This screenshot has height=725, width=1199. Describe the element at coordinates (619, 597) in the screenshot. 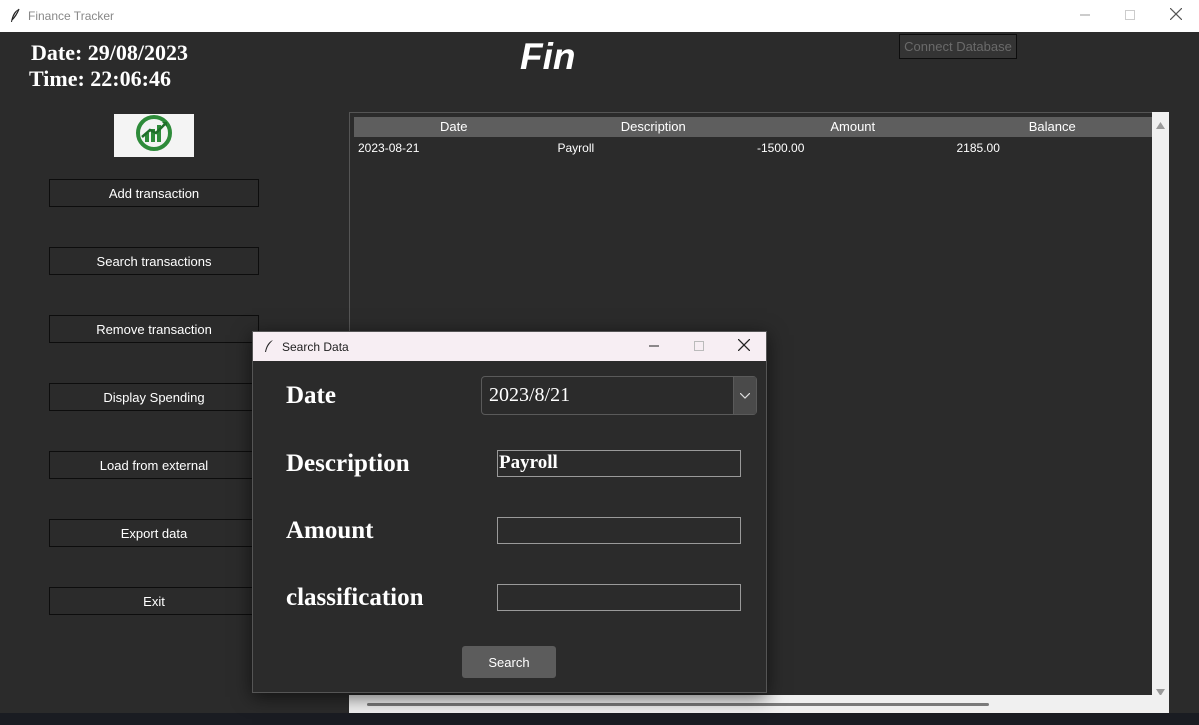

I see `classification-field` at that location.